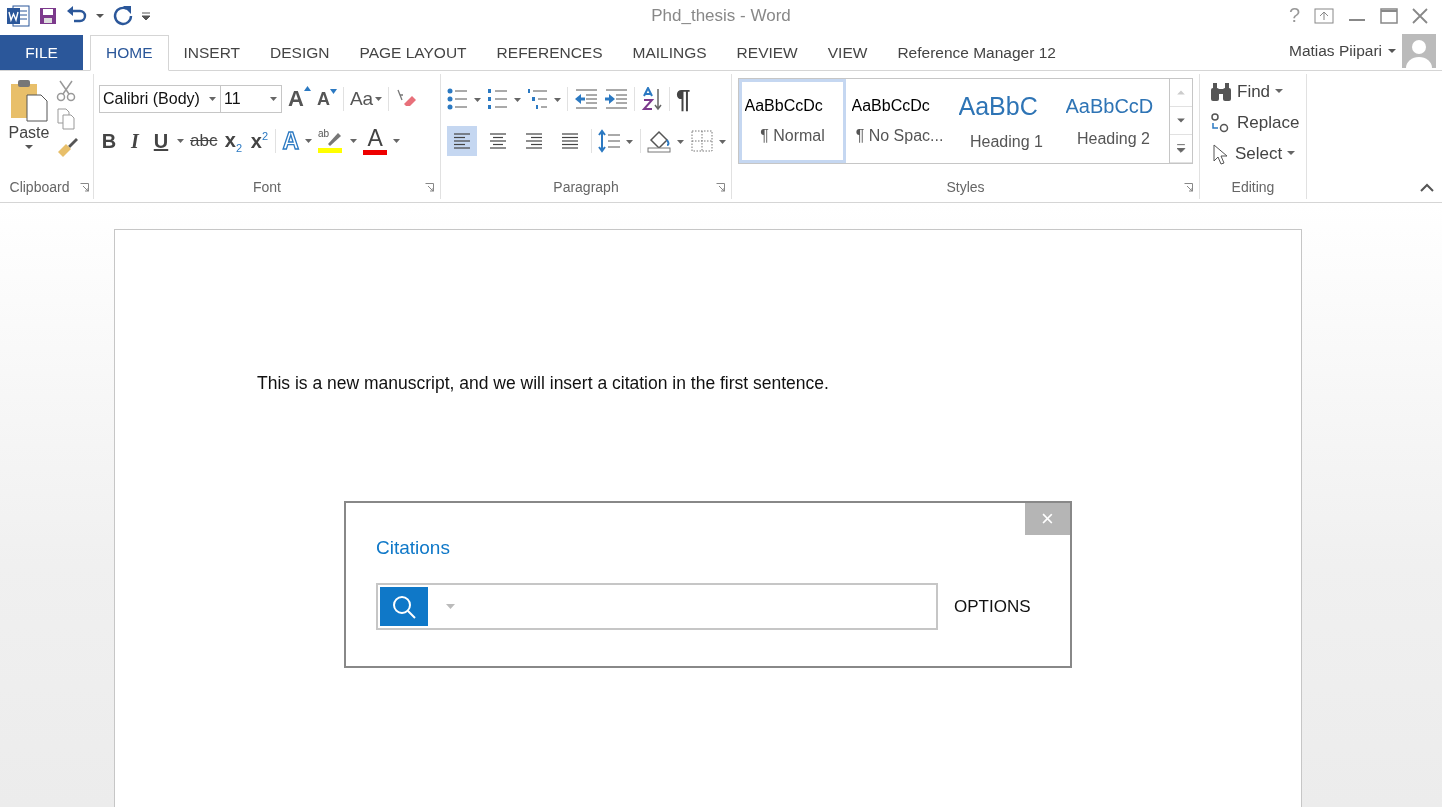 This screenshot has width=1442, height=807. What do you see at coordinates (267, 187) in the screenshot?
I see `group-label: Font` at bounding box center [267, 187].